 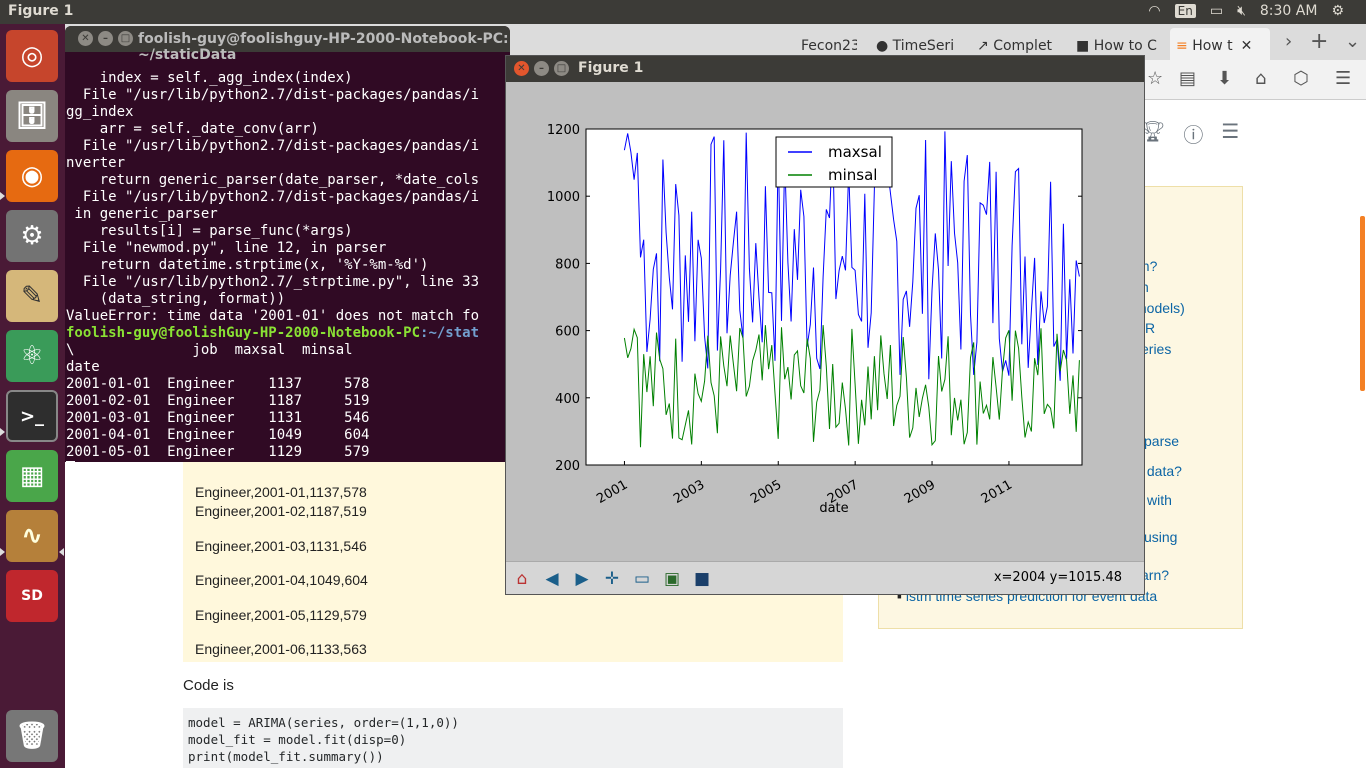 What do you see at coordinates (32, 116) in the screenshot?
I see `files-icon: 🗄︎` at bounding box center [32, 116].